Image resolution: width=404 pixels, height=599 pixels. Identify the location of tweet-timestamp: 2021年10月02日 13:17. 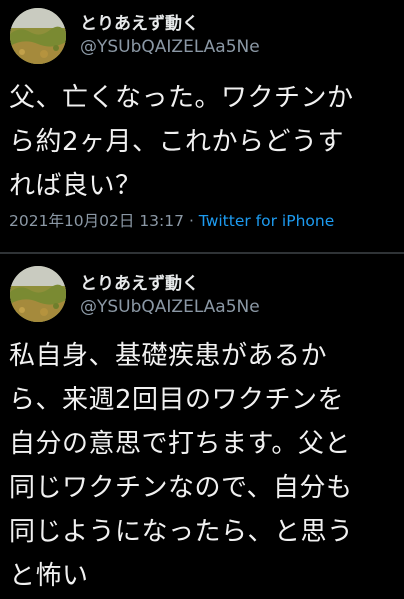
(96, 221).